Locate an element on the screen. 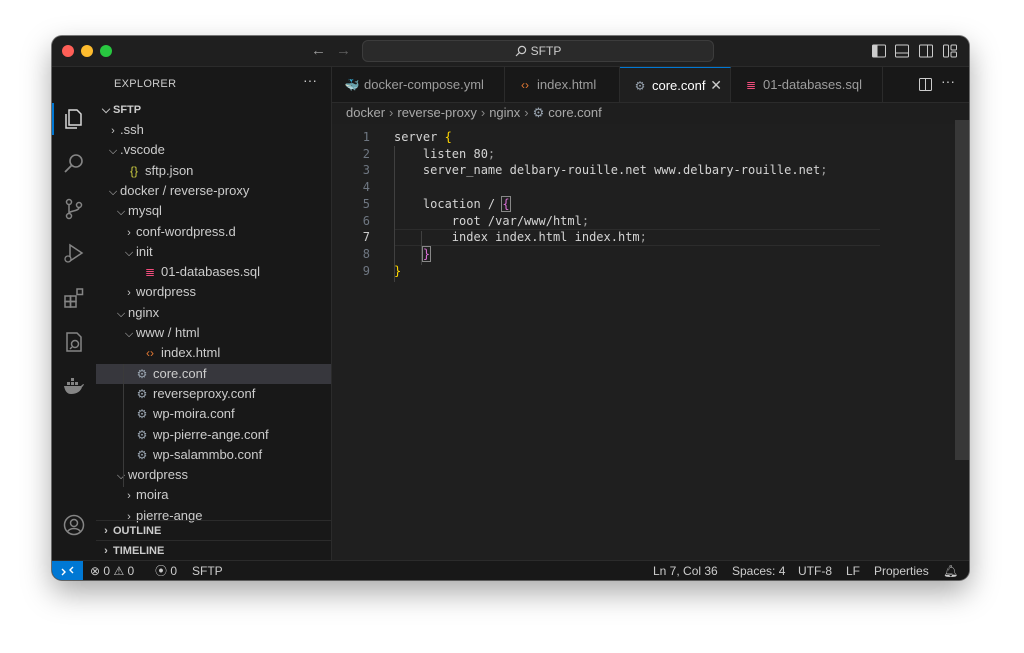  tree-item: ≣ 01-databases.sql is located at coordinates (213, 272).